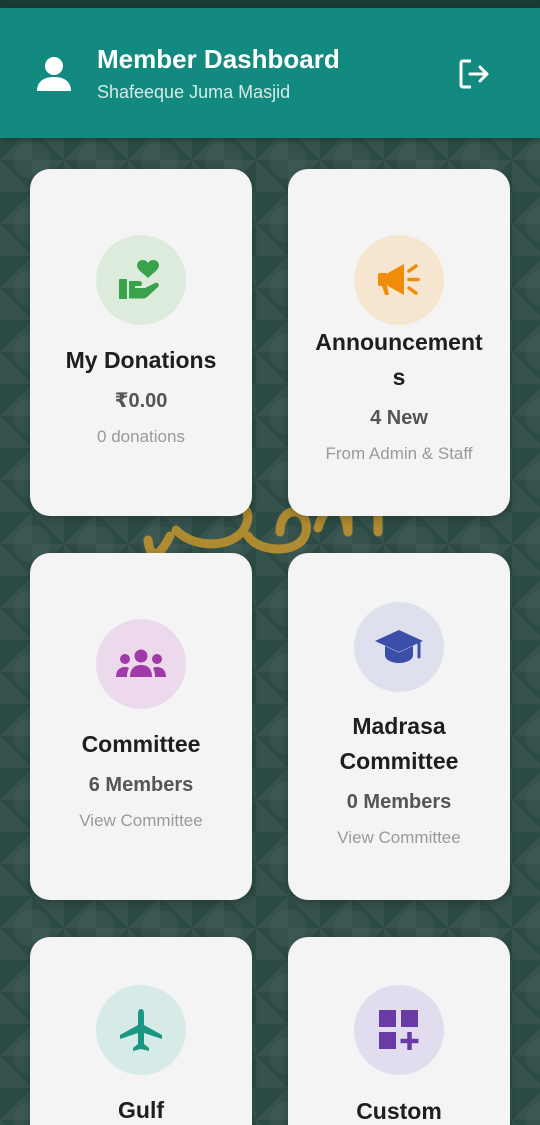 This screenshot has height=1125, width=540. I want to click on custom-icon-circle, so click(399, 1030).